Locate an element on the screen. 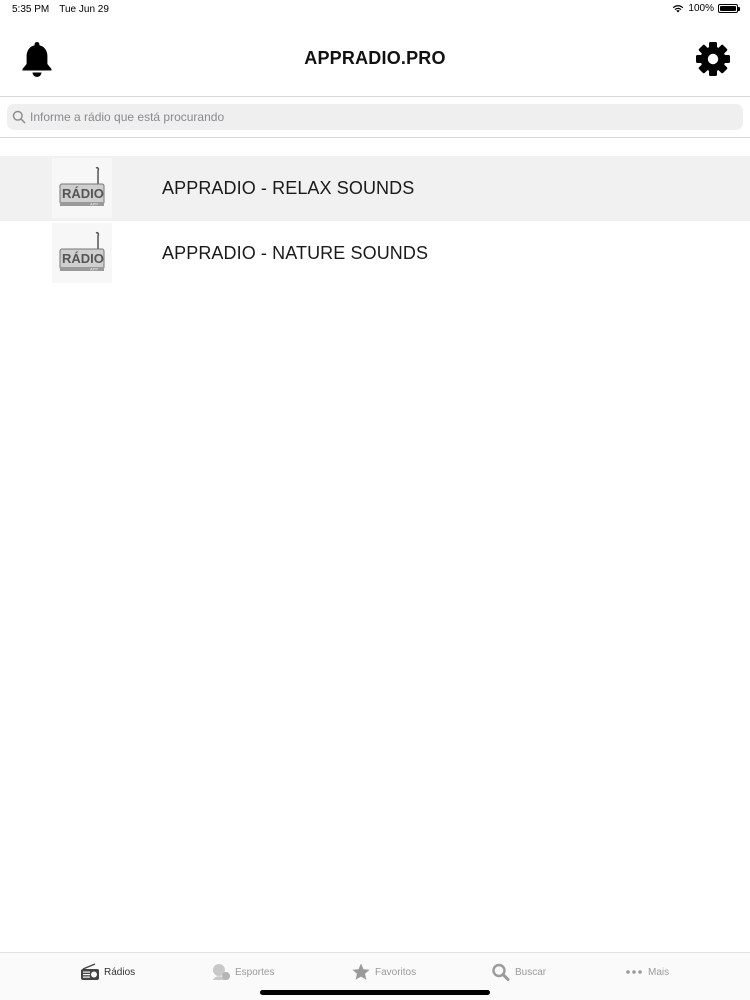 Image resolution: width=750 pixels, height=1000 pixels. tab-mais: Mais is located at coordinates (646, 972).